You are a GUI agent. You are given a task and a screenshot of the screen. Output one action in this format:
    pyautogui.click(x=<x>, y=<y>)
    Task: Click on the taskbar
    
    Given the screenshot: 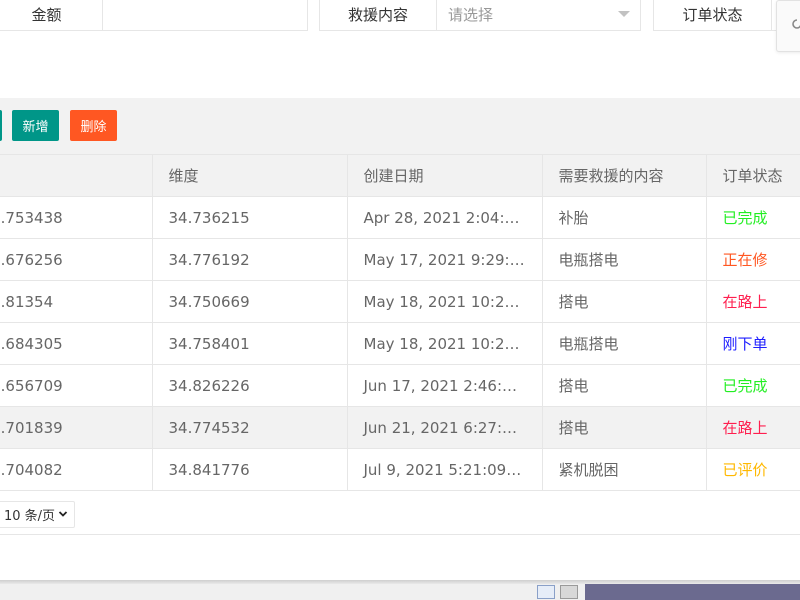 What is the action you would take?
    pyautogui.click(x=400, y=592)
    